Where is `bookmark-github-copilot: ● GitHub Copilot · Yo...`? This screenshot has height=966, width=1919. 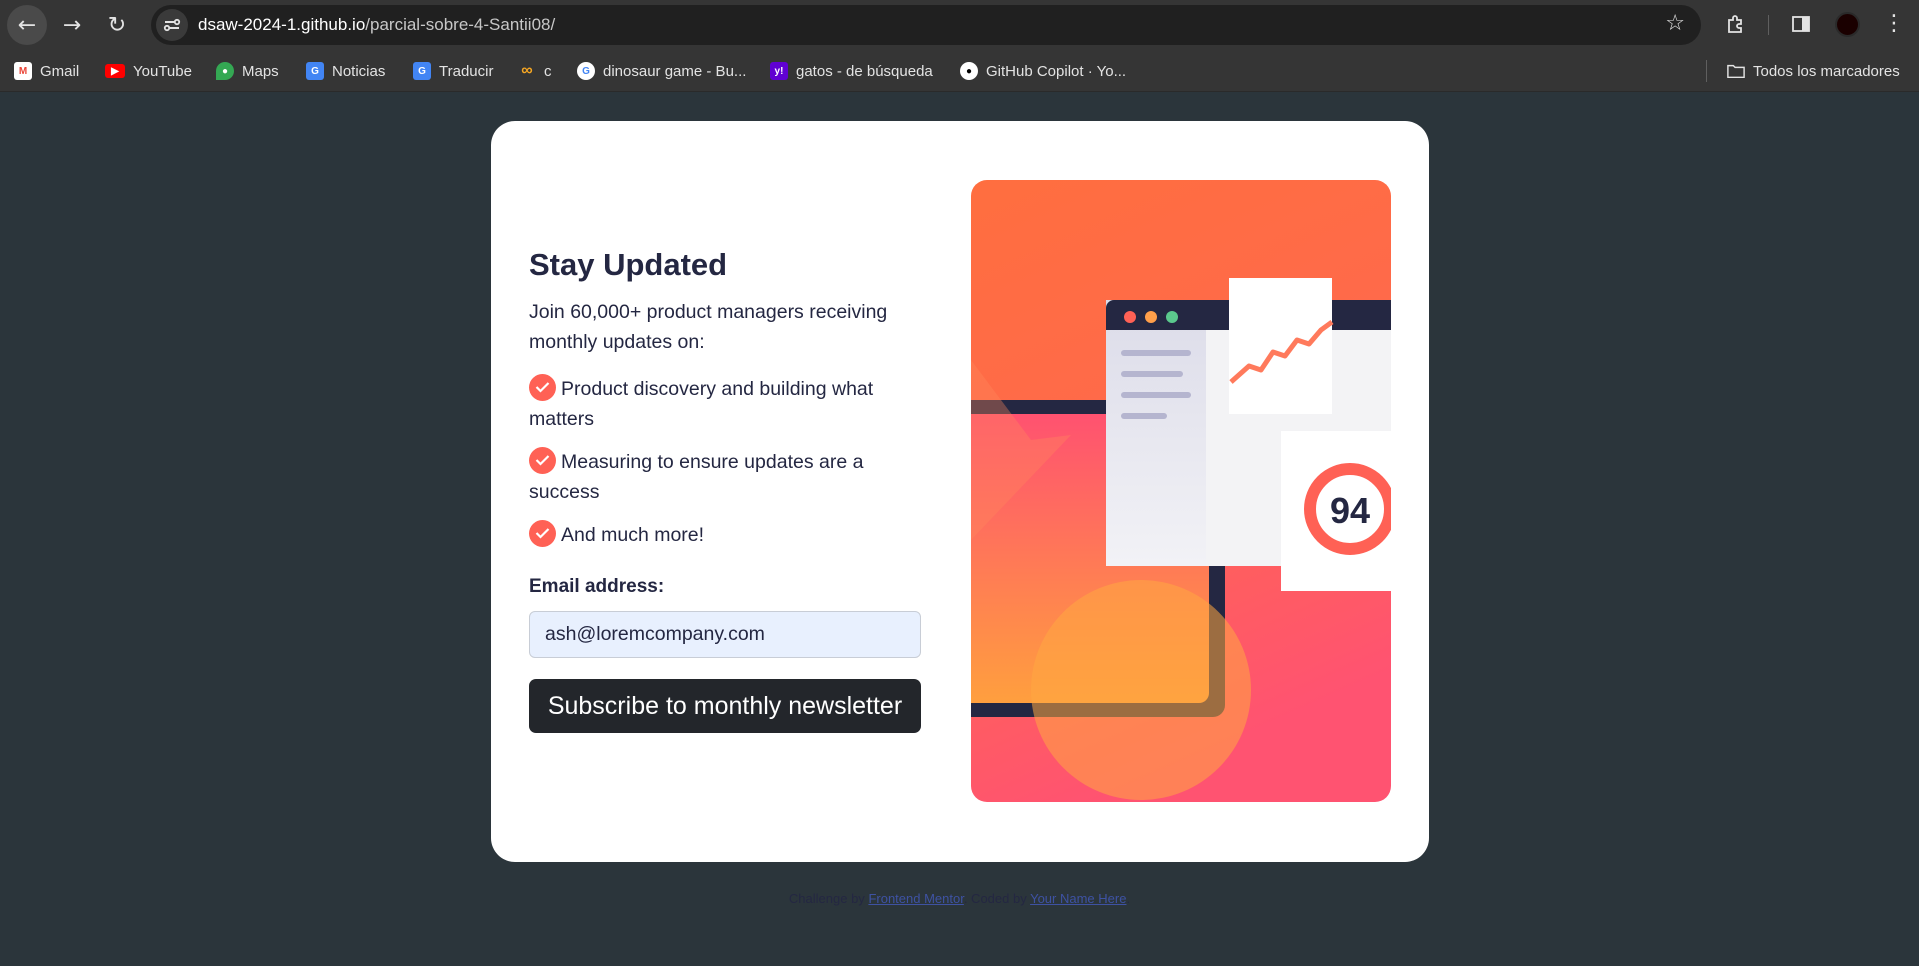 bookmark-github-copilot: ● GitHub Copilot · Yo... is located at coordinates (1043, 71).